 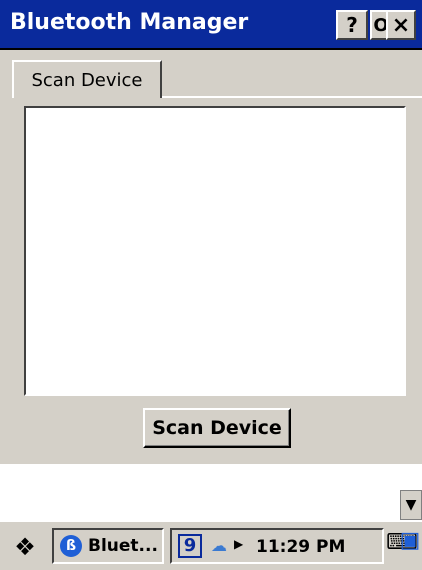 I want to click on close-button: ×, so click(x=401, y=25).